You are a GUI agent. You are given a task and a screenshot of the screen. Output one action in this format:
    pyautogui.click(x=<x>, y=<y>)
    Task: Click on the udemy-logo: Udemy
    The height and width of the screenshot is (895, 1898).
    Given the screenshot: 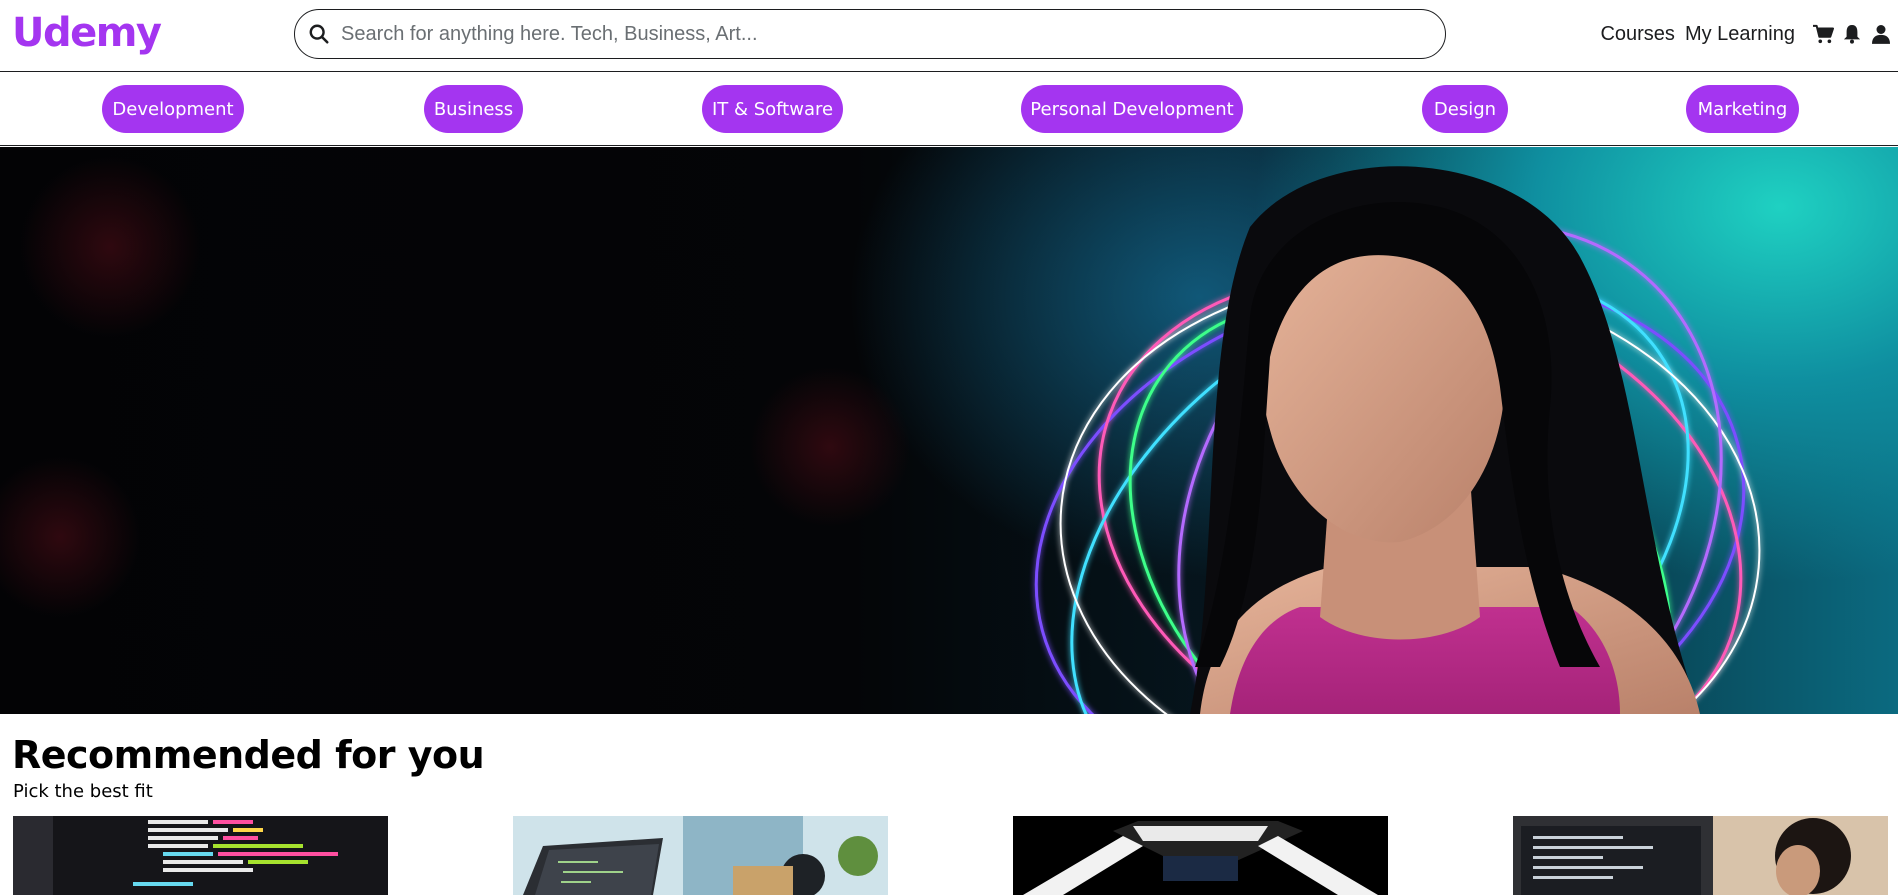 What is the action you would take?
    pyautogui.click(x=87, y=33)
    